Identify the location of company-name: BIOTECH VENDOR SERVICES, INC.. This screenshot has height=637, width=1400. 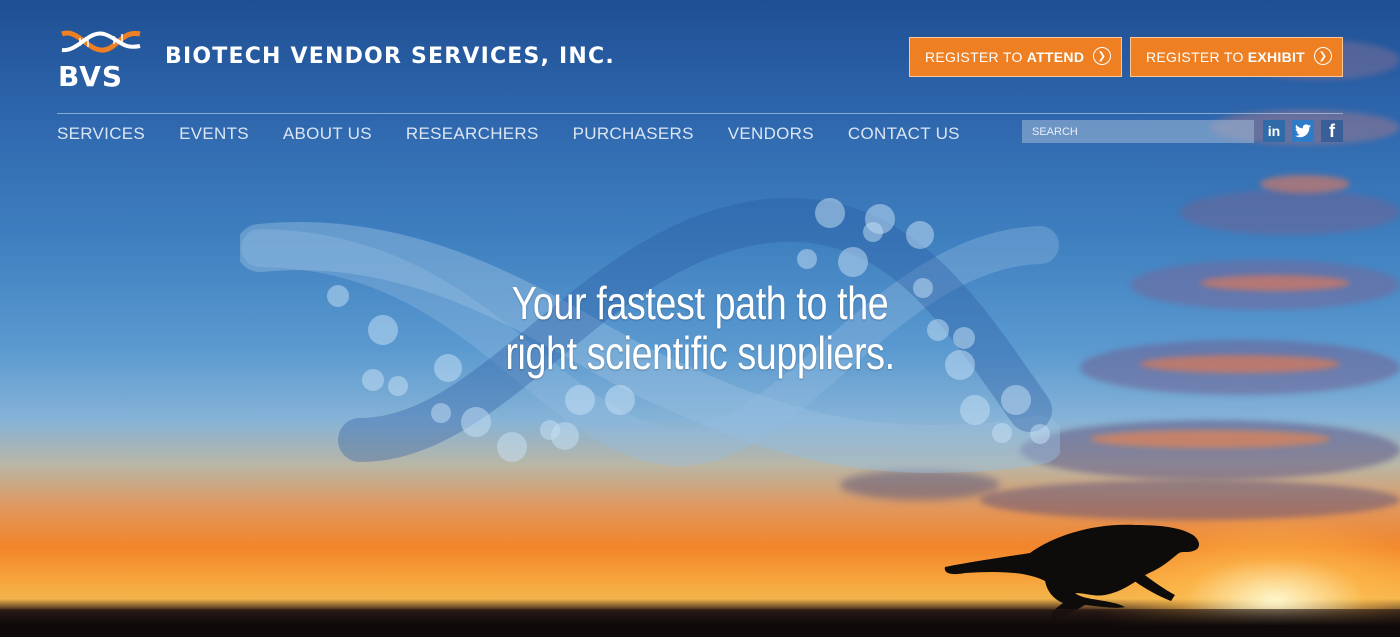
(390, 56).